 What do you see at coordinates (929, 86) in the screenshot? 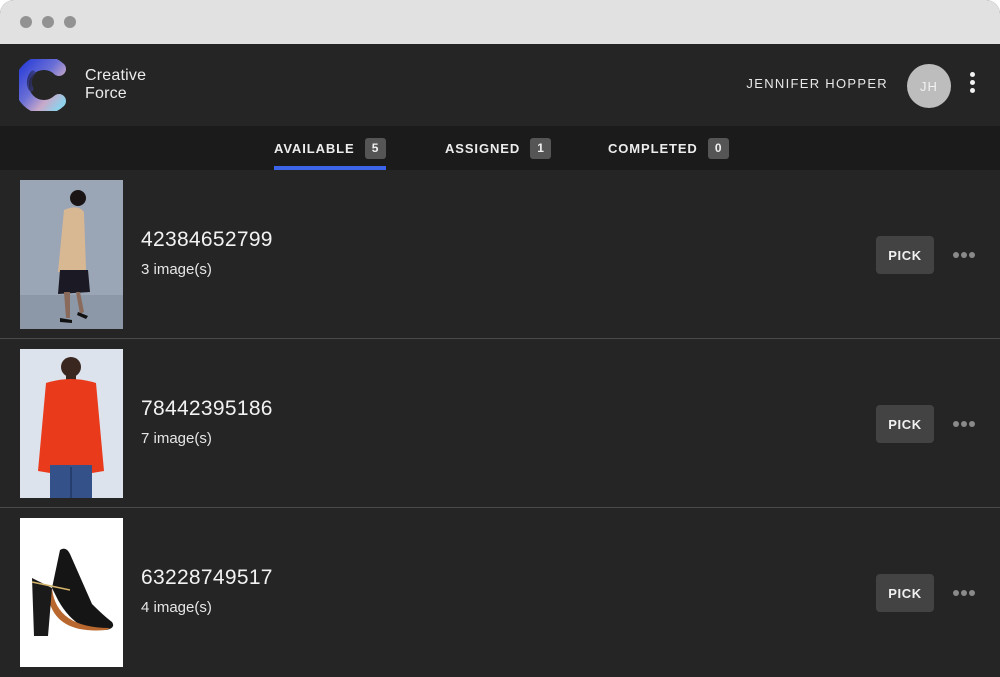
I see `avatar: JH` at bounding box center [929, 86].